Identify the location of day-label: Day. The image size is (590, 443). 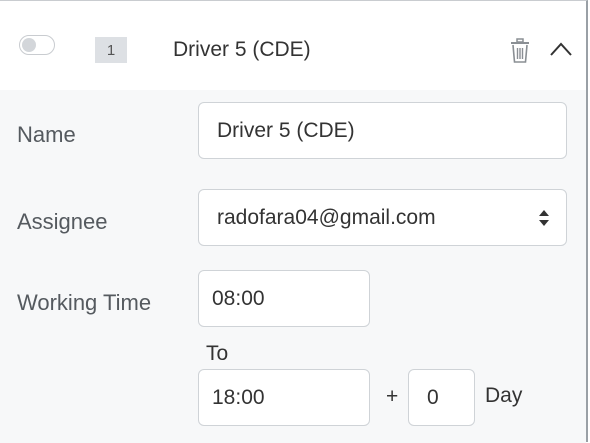
(504, 395).